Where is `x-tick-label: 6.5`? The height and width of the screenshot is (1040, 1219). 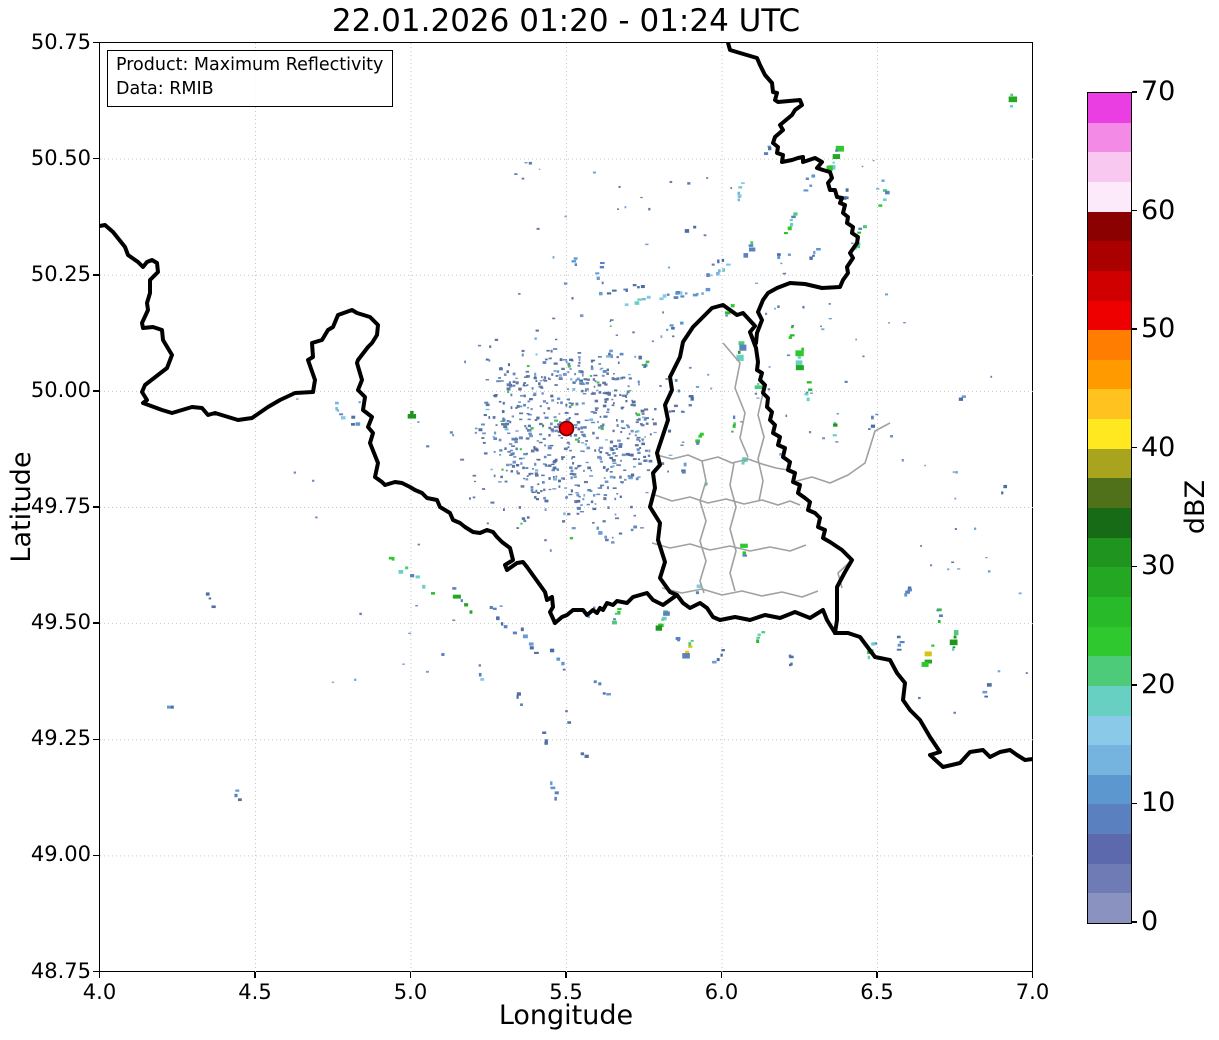 x-tick-label: 6.5 is located at coordinates (877, 992).